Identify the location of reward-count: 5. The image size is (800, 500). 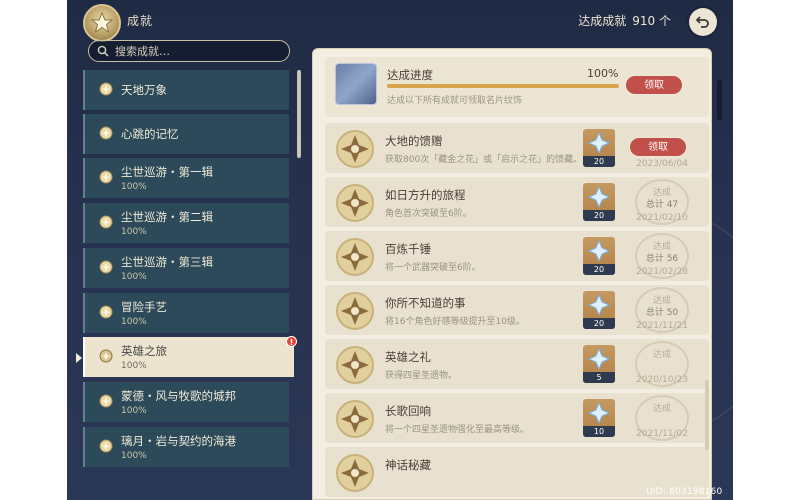
(599, 377).